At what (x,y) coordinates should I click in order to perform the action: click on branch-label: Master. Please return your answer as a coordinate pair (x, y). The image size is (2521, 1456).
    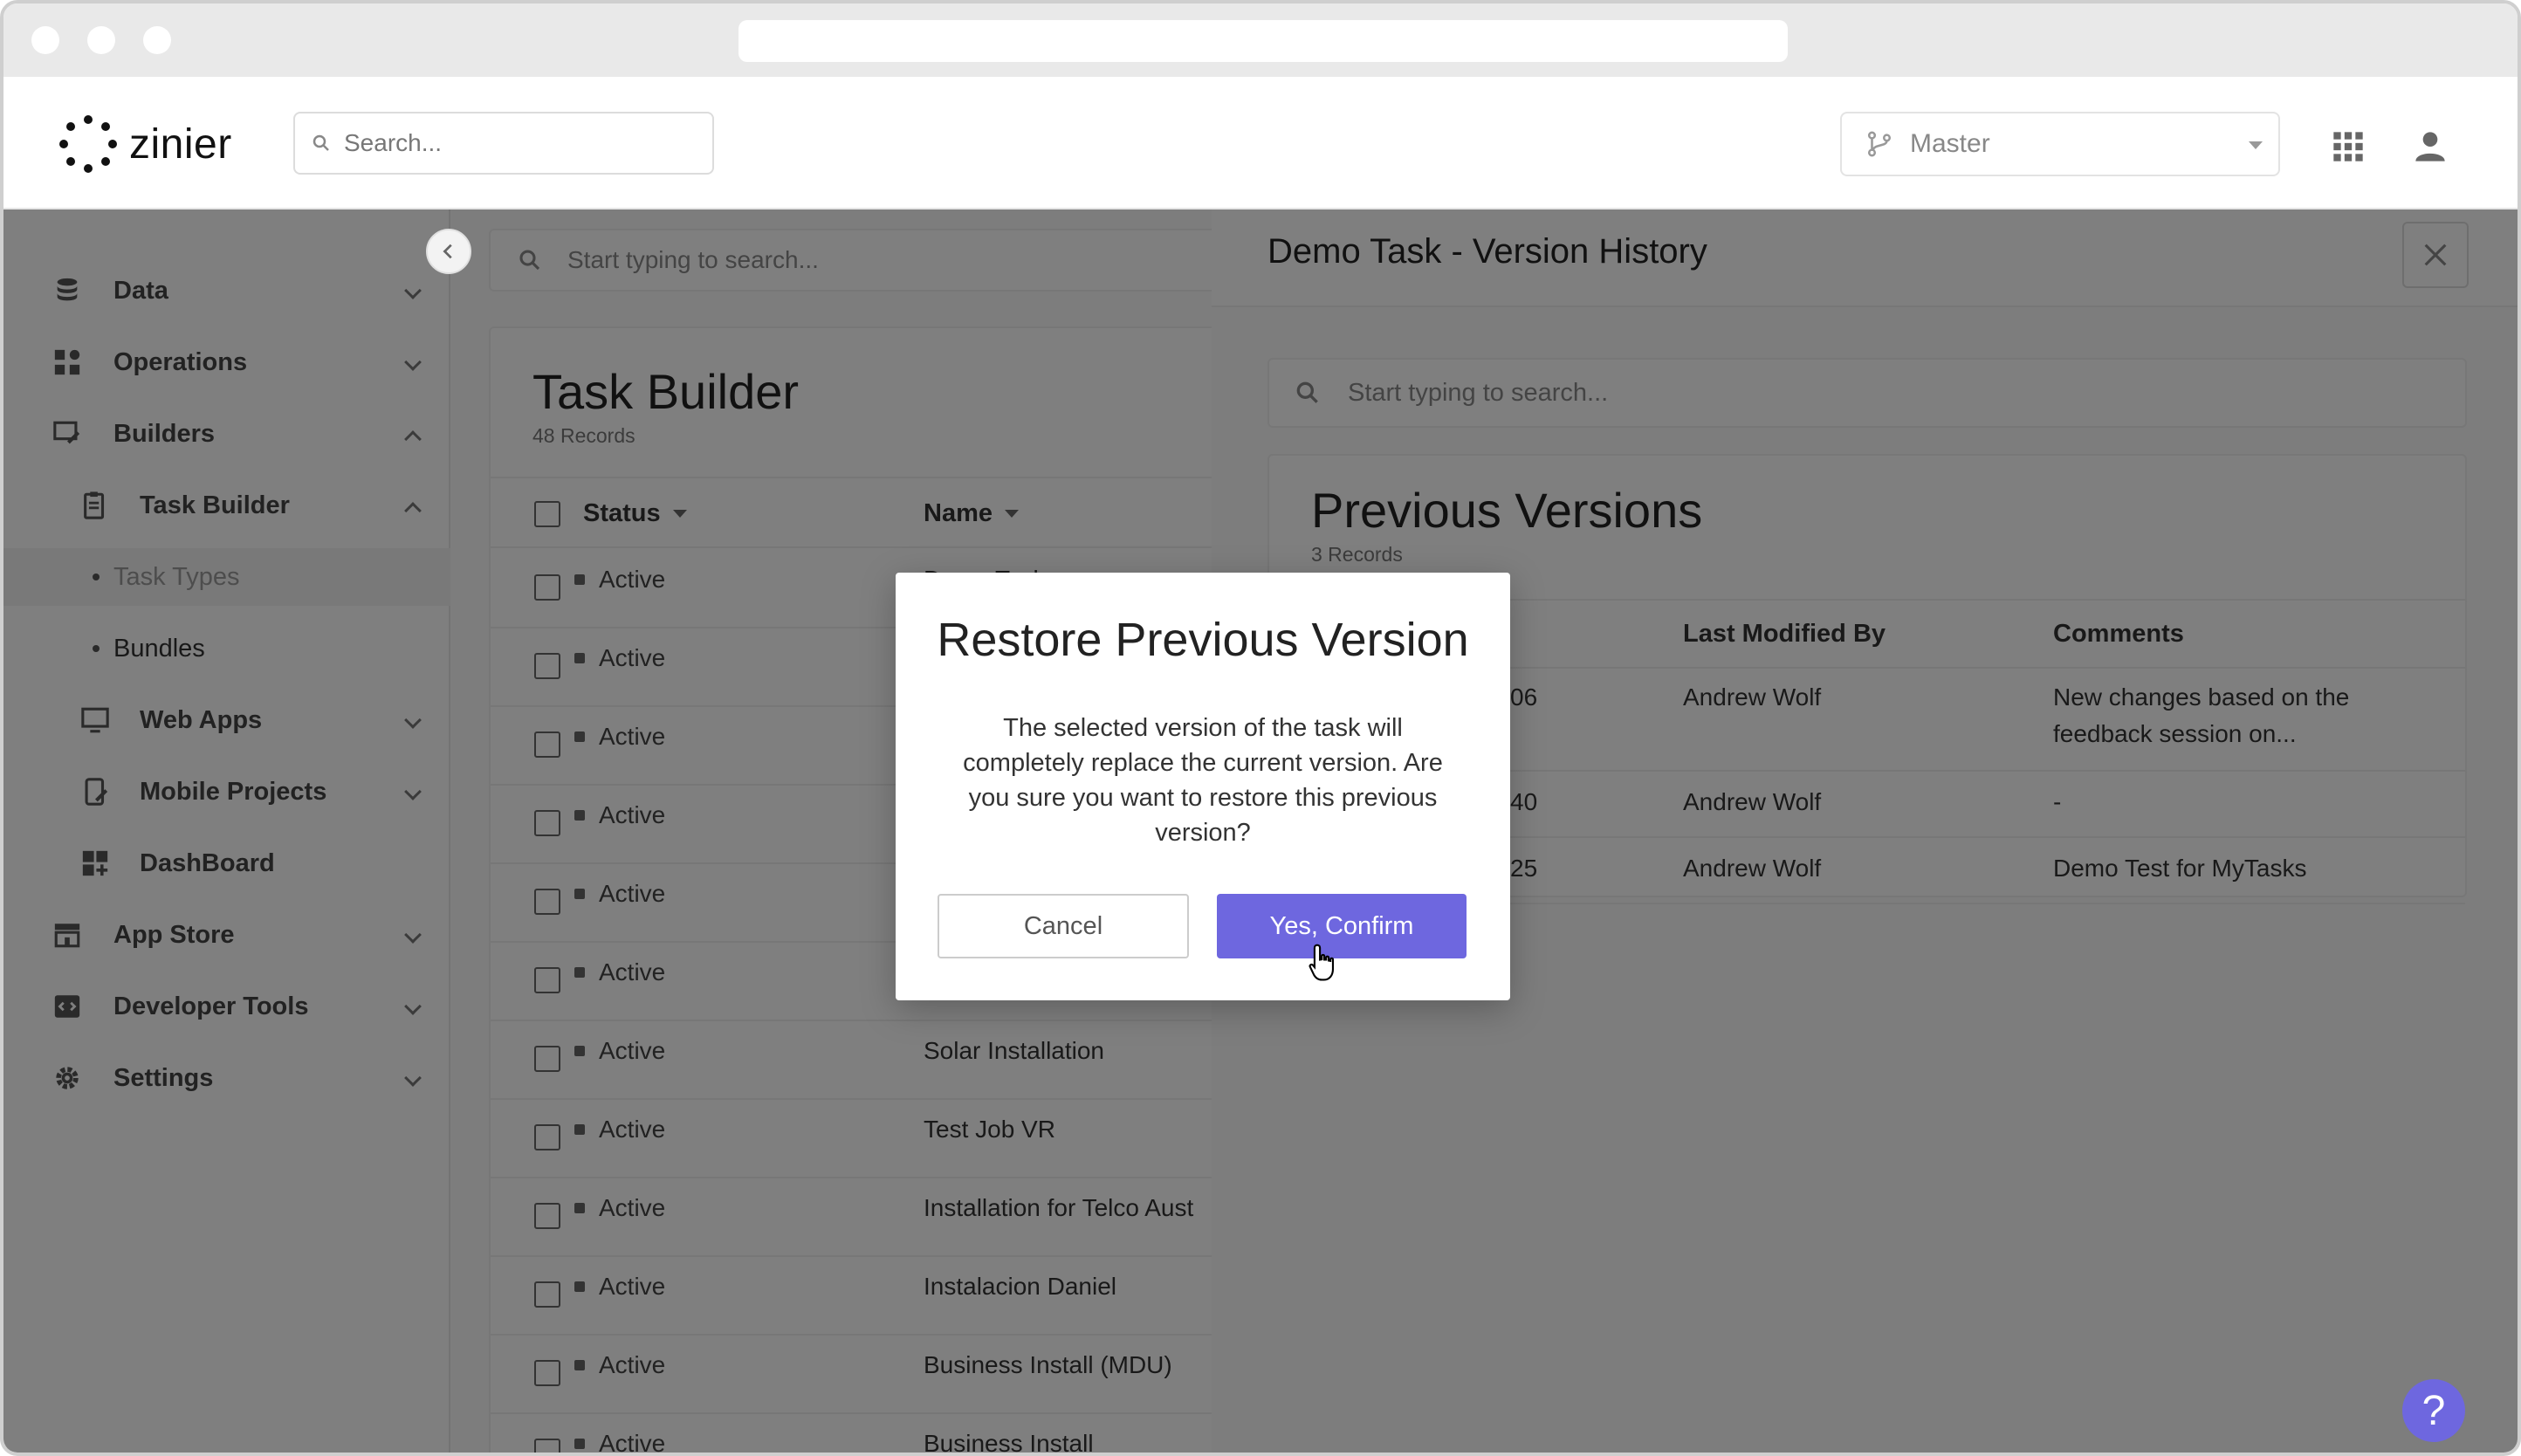
    Looking at the image, I should click on (1950, 143).